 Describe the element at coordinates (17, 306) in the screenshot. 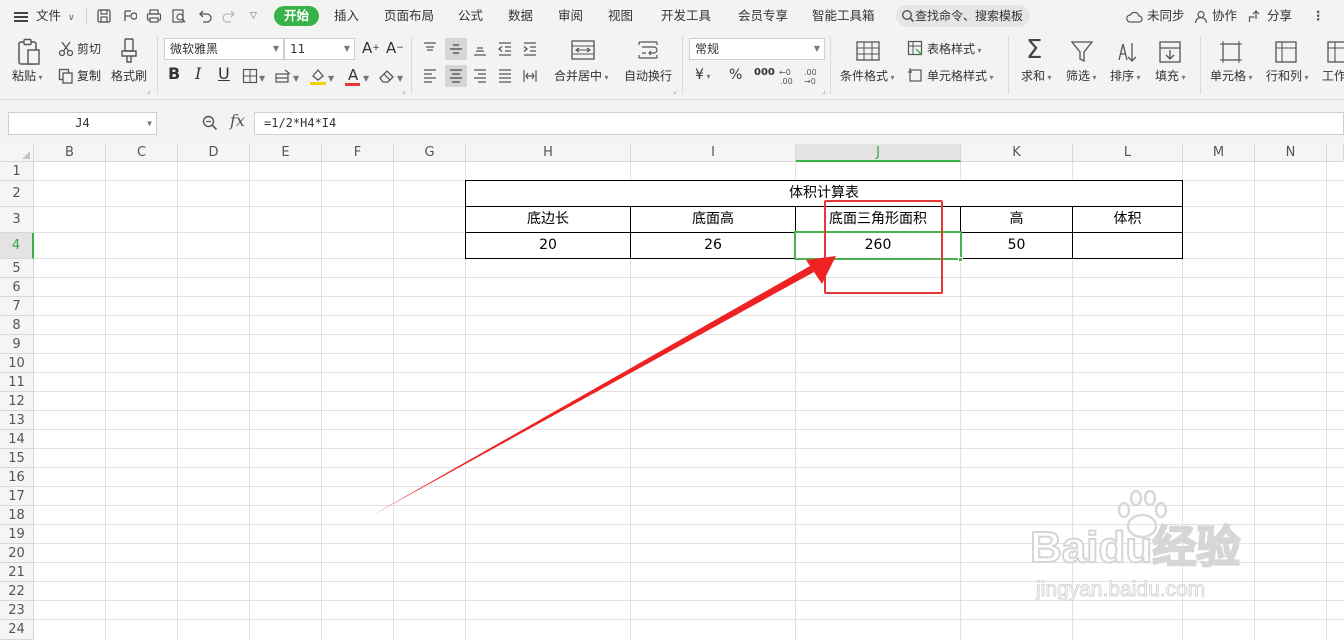

I see `row-header-7: 7` at that location.